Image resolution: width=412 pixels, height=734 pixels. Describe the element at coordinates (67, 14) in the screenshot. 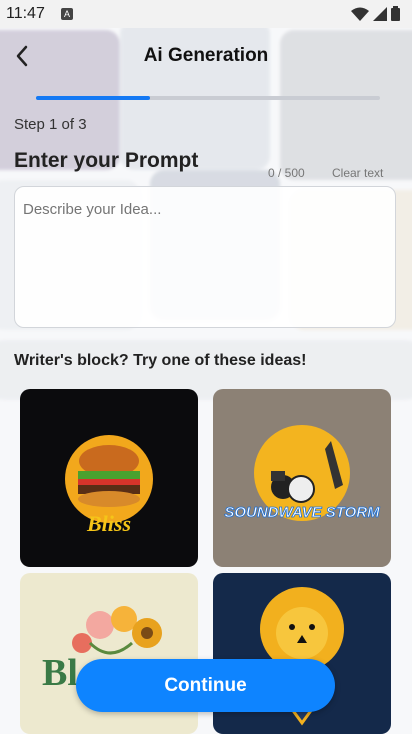

I see `notification-icon: A` at that location.